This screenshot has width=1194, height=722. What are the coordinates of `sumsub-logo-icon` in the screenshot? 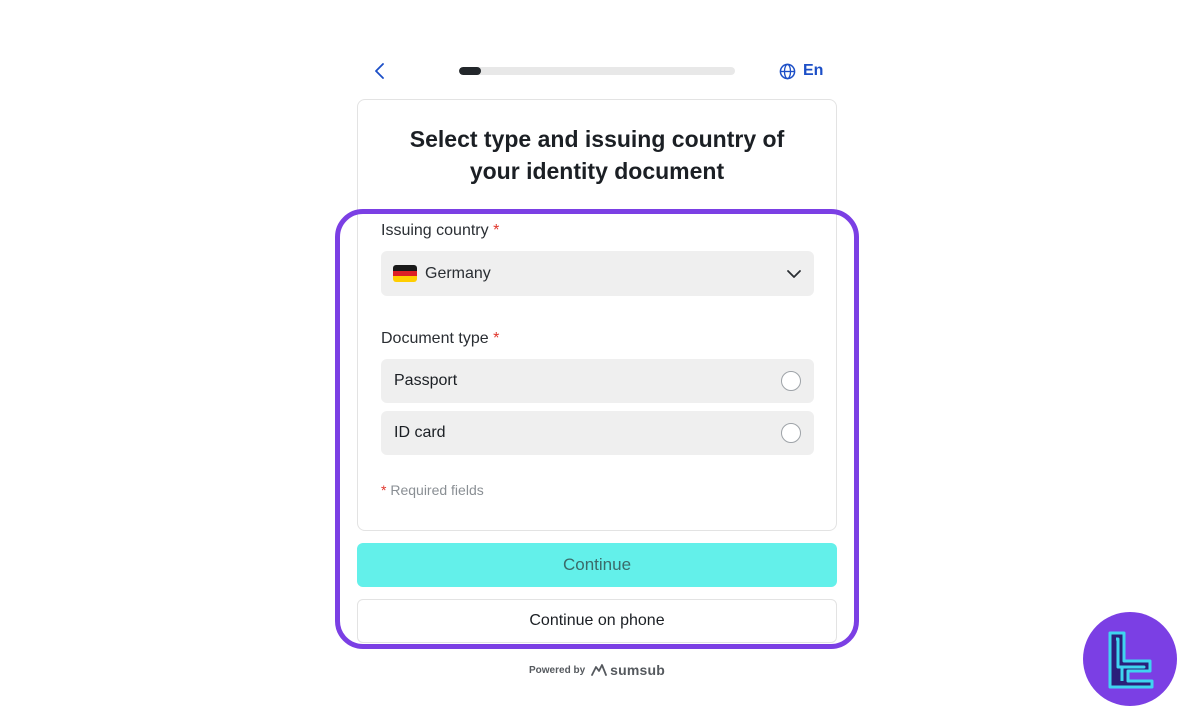 It's located at (599, 670).